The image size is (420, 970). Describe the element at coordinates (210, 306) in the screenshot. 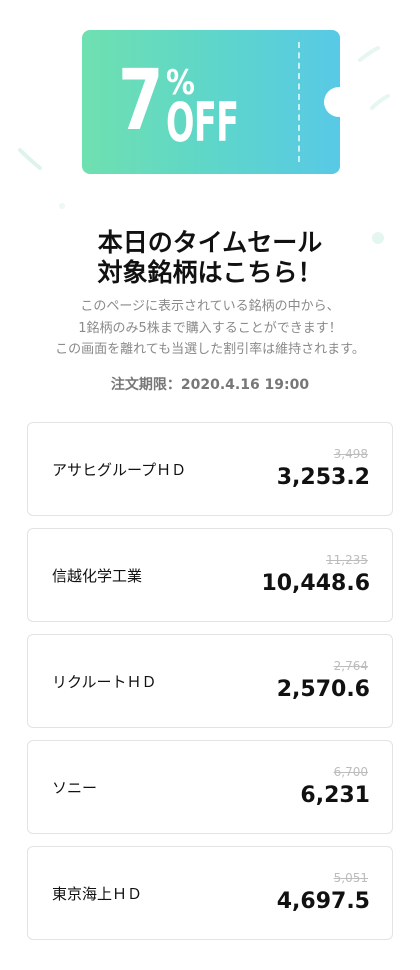

I see `description-line-1: このページに表示されている銘柄の中から、` at that location.